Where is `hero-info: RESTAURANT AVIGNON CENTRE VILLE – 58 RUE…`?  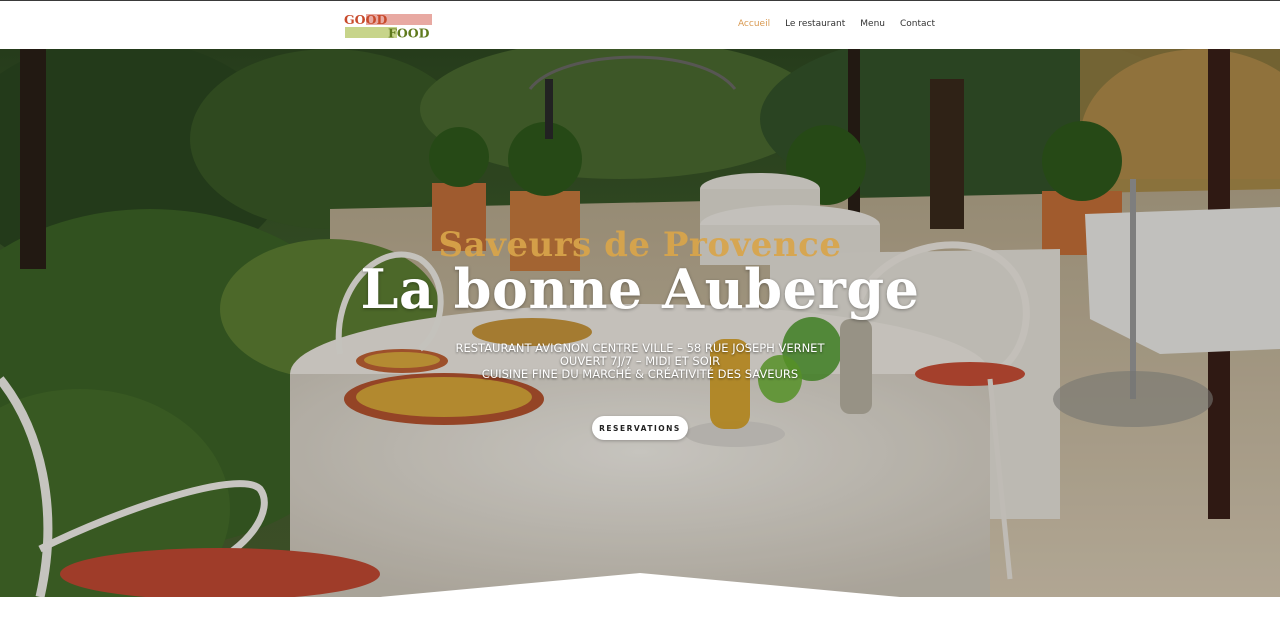 hero-info: RESTAURANT AVIGNON CENTRE VILLE – 58 RUE… is located at coordinates (640, 361).